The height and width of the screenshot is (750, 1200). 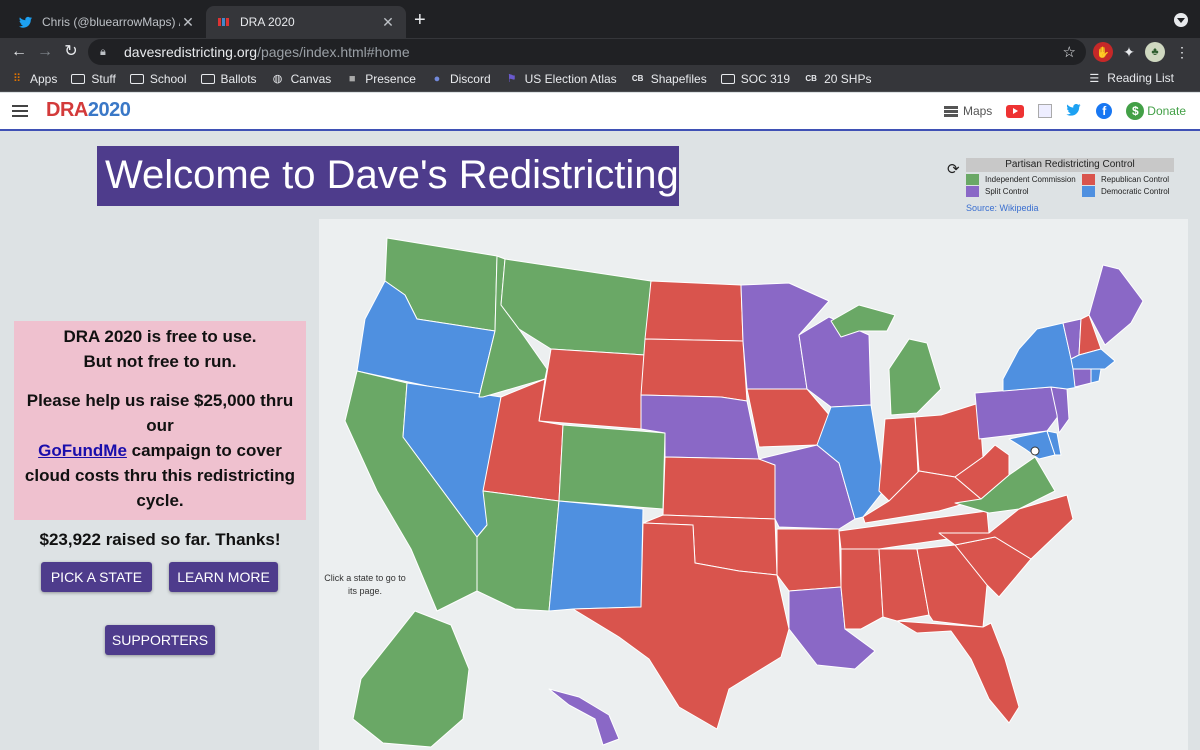 I want to click on globe-icon: ◍, so click(x=277, y=79).